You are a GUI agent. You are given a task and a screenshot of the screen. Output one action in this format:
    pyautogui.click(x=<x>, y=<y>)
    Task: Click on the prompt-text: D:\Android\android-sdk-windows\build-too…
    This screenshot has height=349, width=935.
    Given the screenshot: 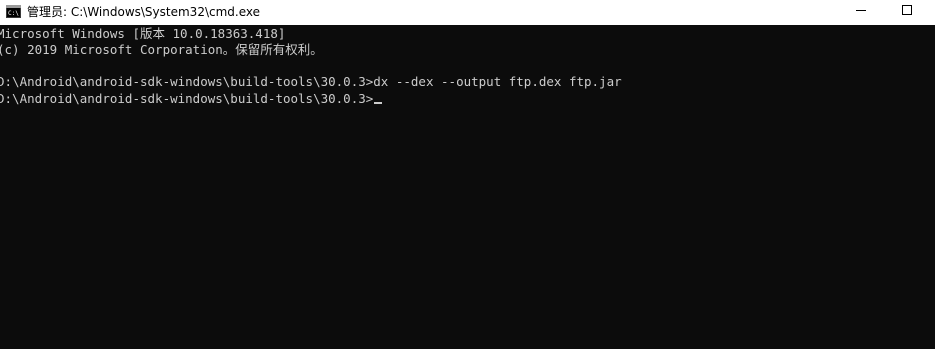 What is the action you would take?
    pyautogui.click(x=187, y=98)
    